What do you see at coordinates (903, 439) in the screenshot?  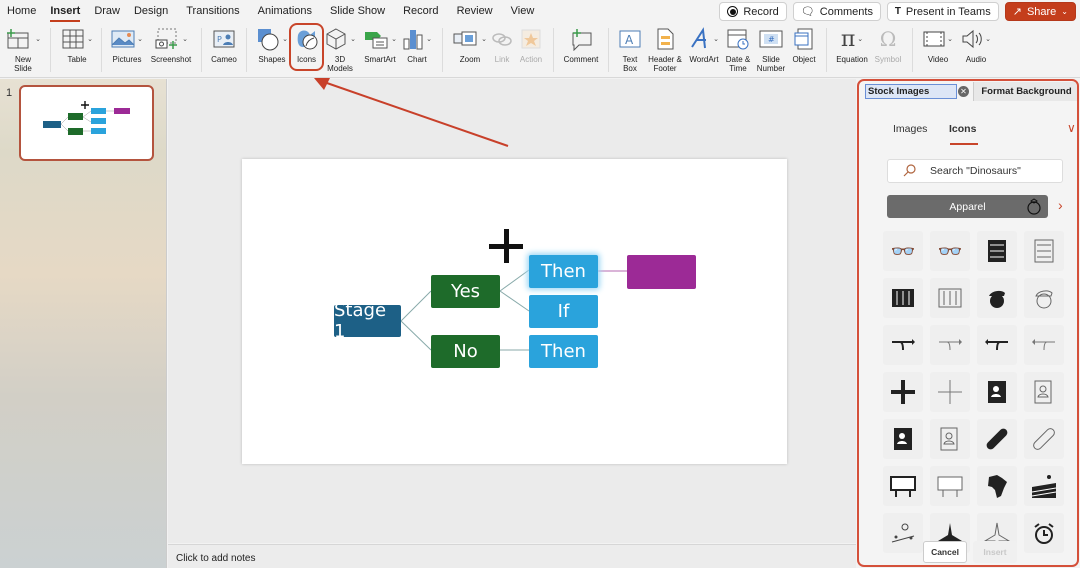 I see `address-book-2-filled-icon` at bounding box center [903, 439].